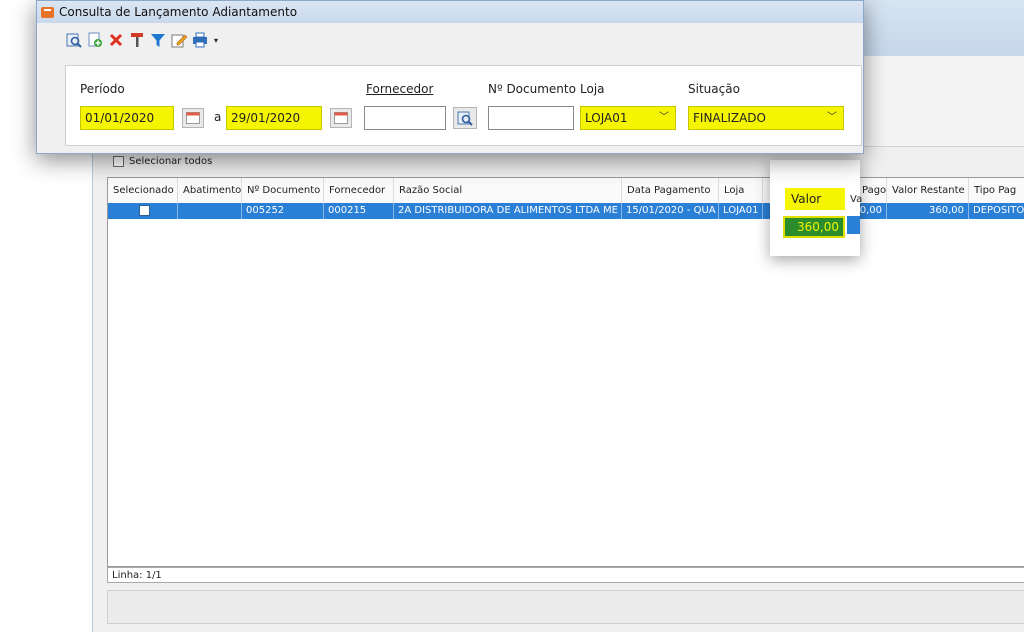 This screenshot has height=632, width=1024. I want to click on cell-loja: LOJA01, so click(741, 211).